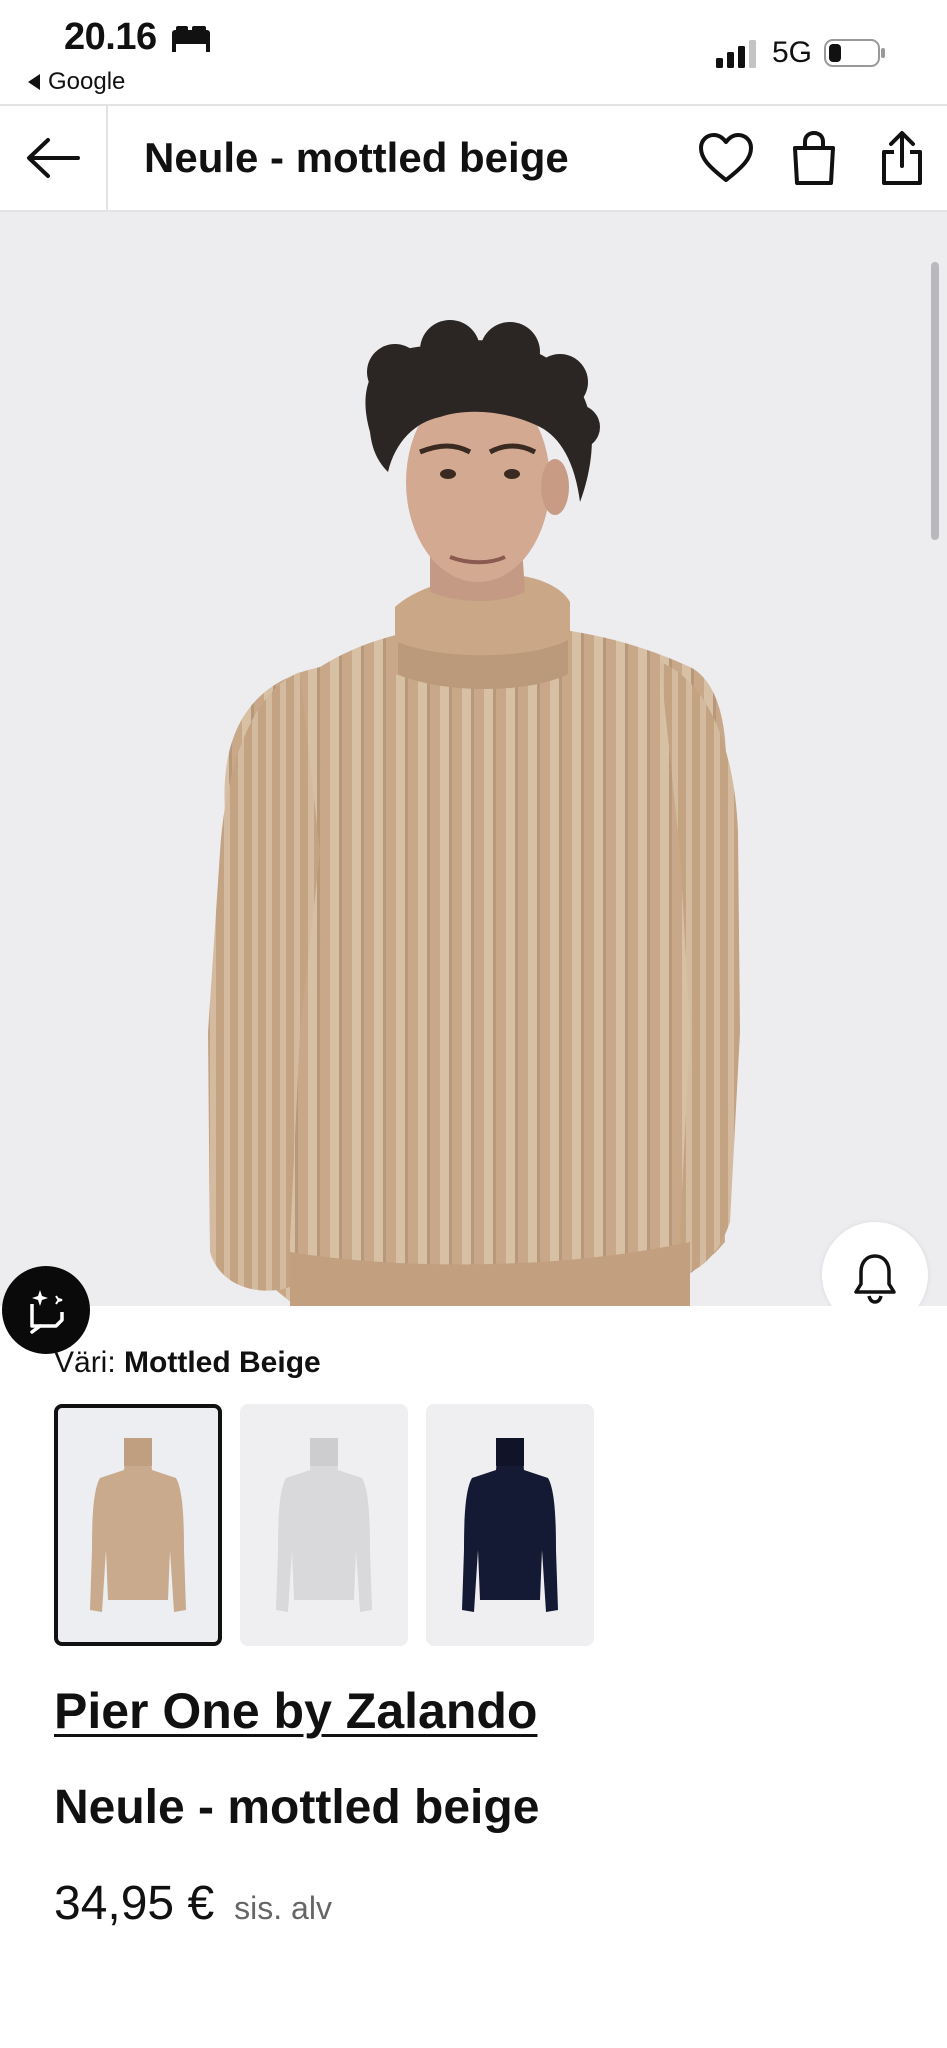  I want to click on wishlist-button, so click(726, 158).